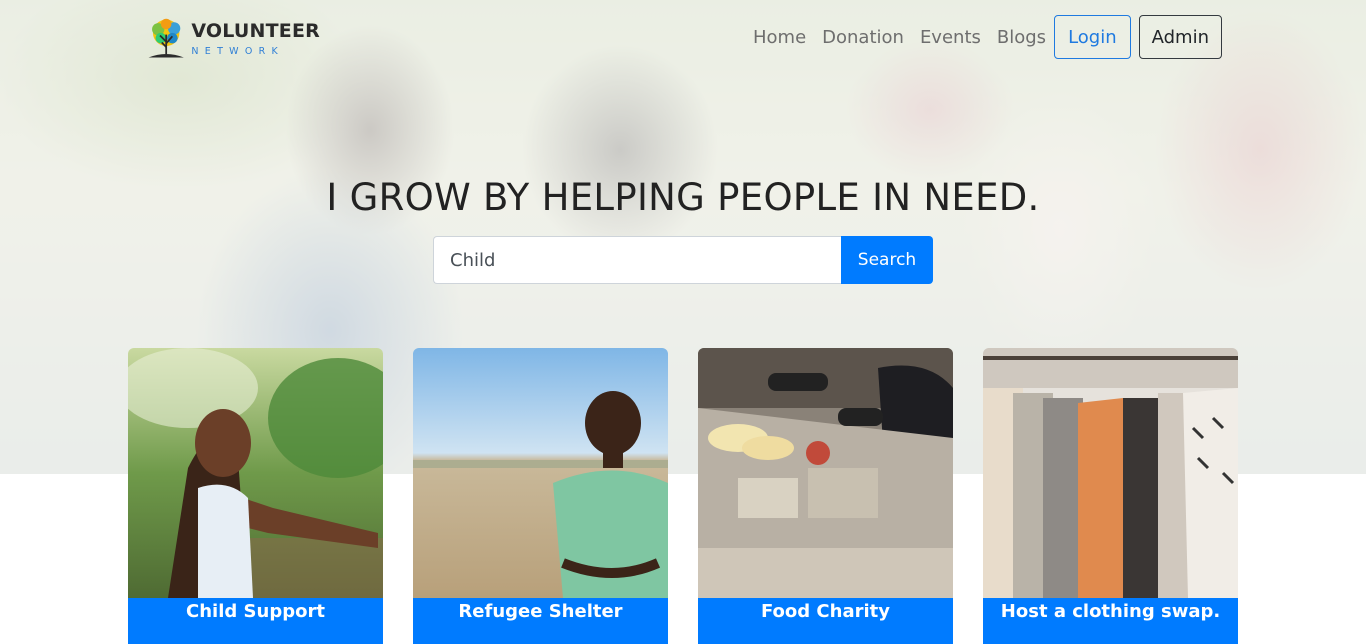 The width and height of the screenshot is (1366, 644). What do you see at coordinates (255, 473) in the screenshot?
I see `card-image-child-support` at bounding box center [255, 473].